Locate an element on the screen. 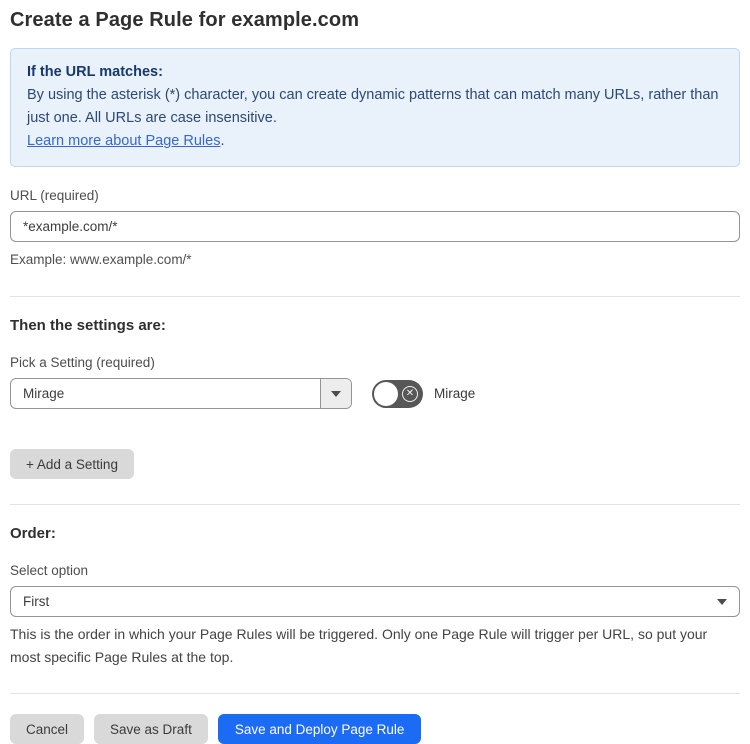 Image resolution: width=750 pixels, height=744 pixels. save-and-deploy-button: Save and Deploy Page Rule is located at coordinates (319, 729).